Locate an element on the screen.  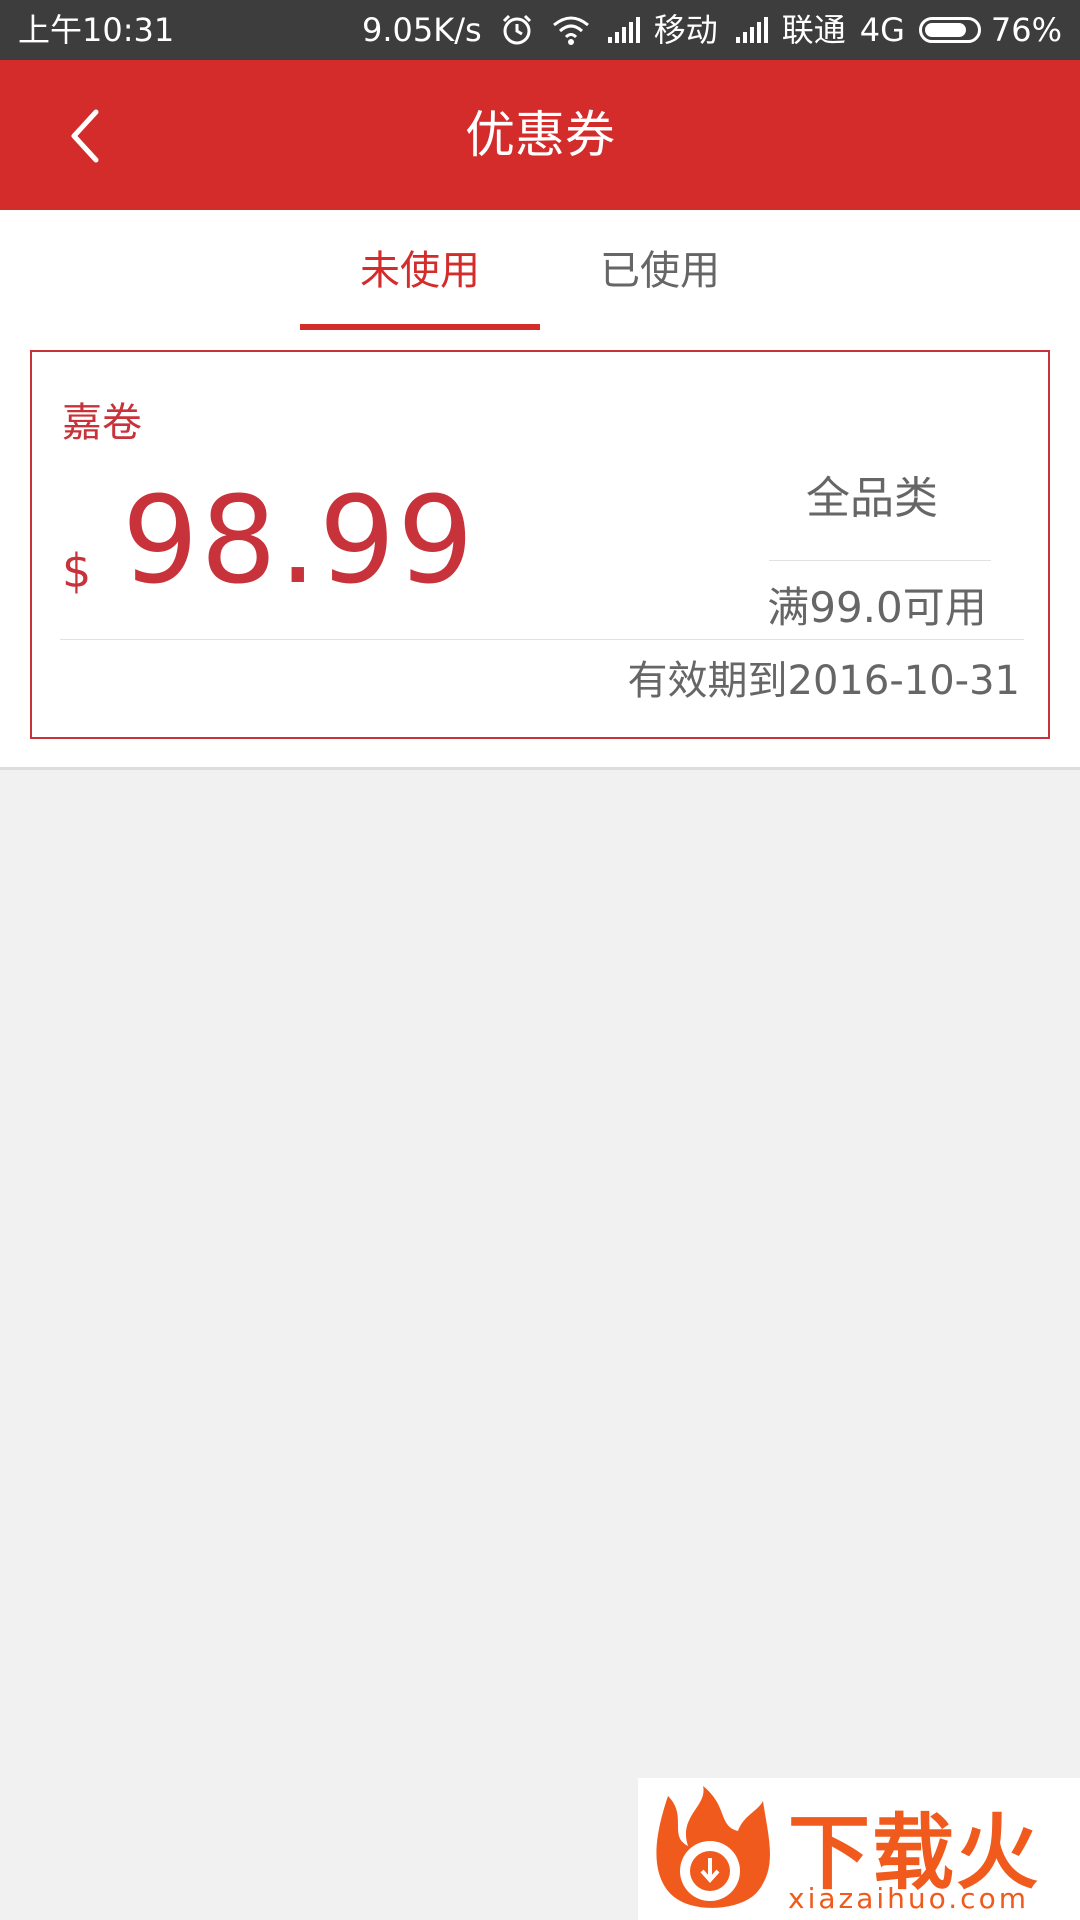
status-indicators: 9.05K/s 移动 联通 4G 76% is located at coordinates (712, 30).